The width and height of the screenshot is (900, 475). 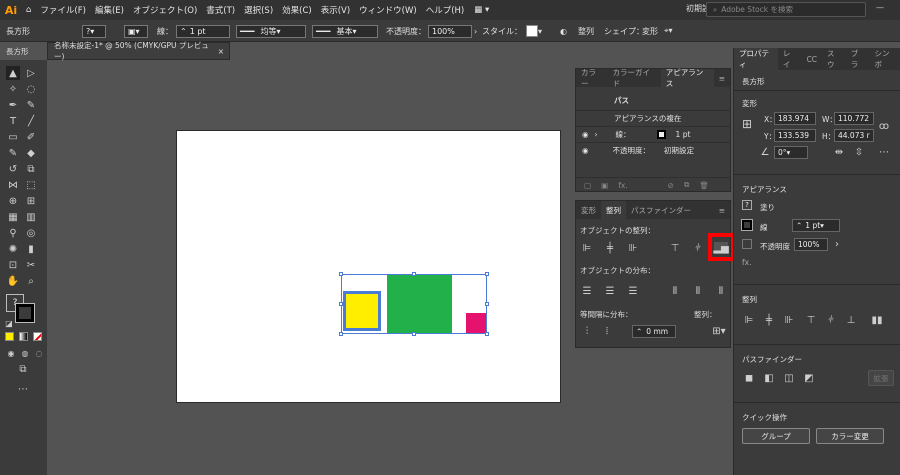 I want to click on mesh-tool-icon: ▦, so click(x=13, y=217).